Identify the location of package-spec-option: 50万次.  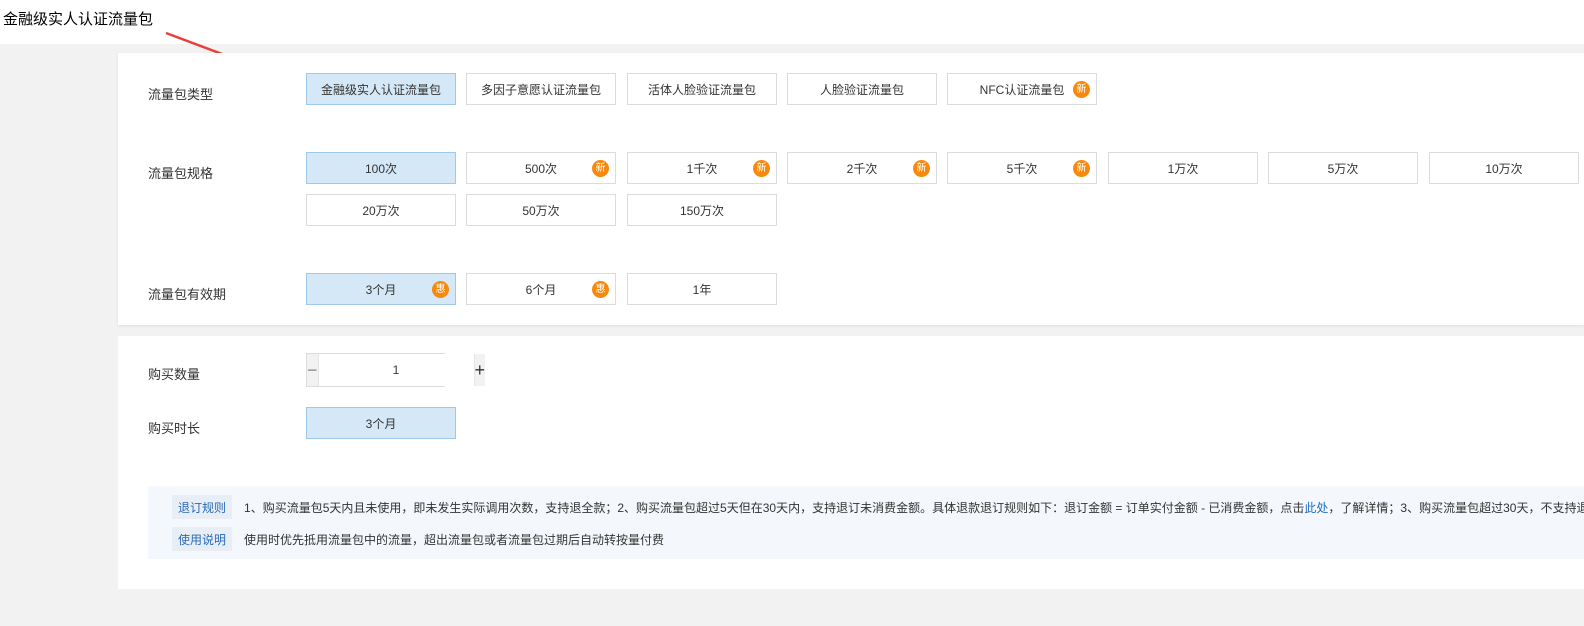
(541, 210).